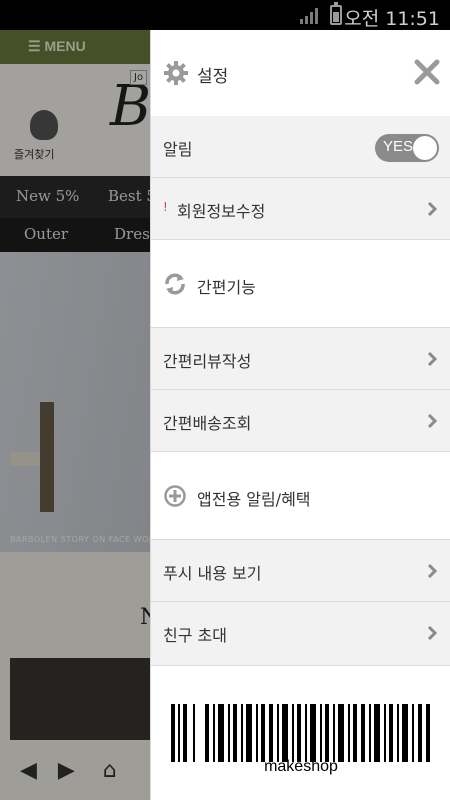  What do you see at coordinates (392, 19) in the screenshot?
I see `status-time: 오전 11:51` at bounding box center [392, 19].